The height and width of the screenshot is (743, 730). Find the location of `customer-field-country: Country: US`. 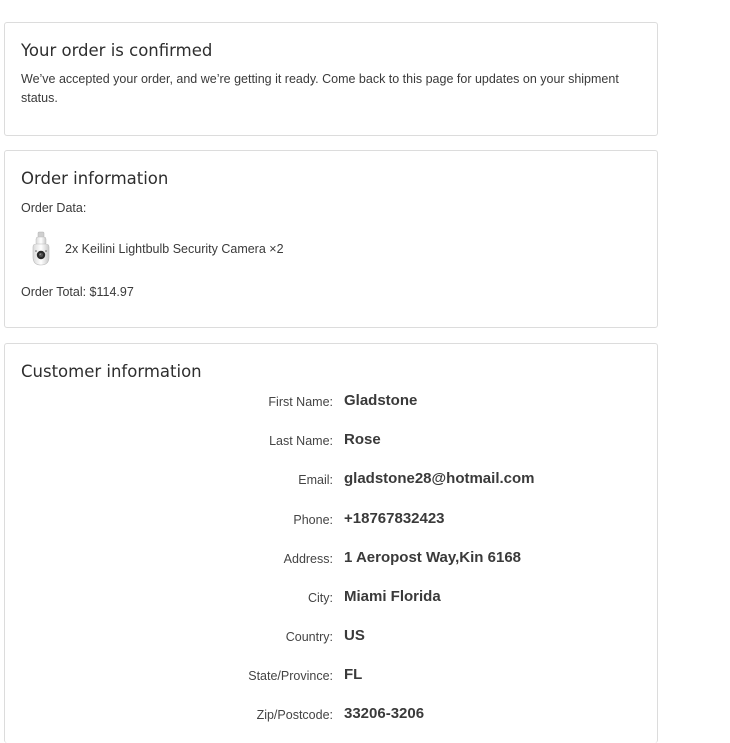

customer-field-country: Country: US is located at coordinates (332, 637).